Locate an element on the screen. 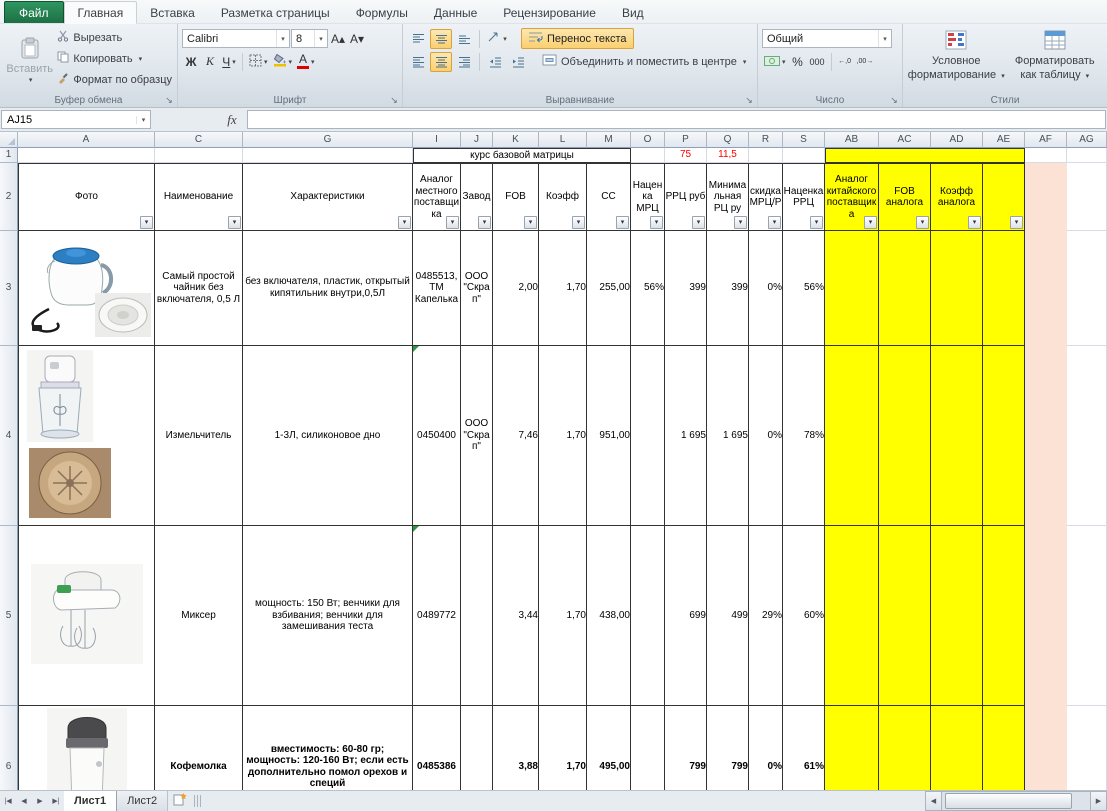 This screenshot has height=811, width=1107. cell-markup-rrc-row4: 78% is located at coordinates (804, 435).